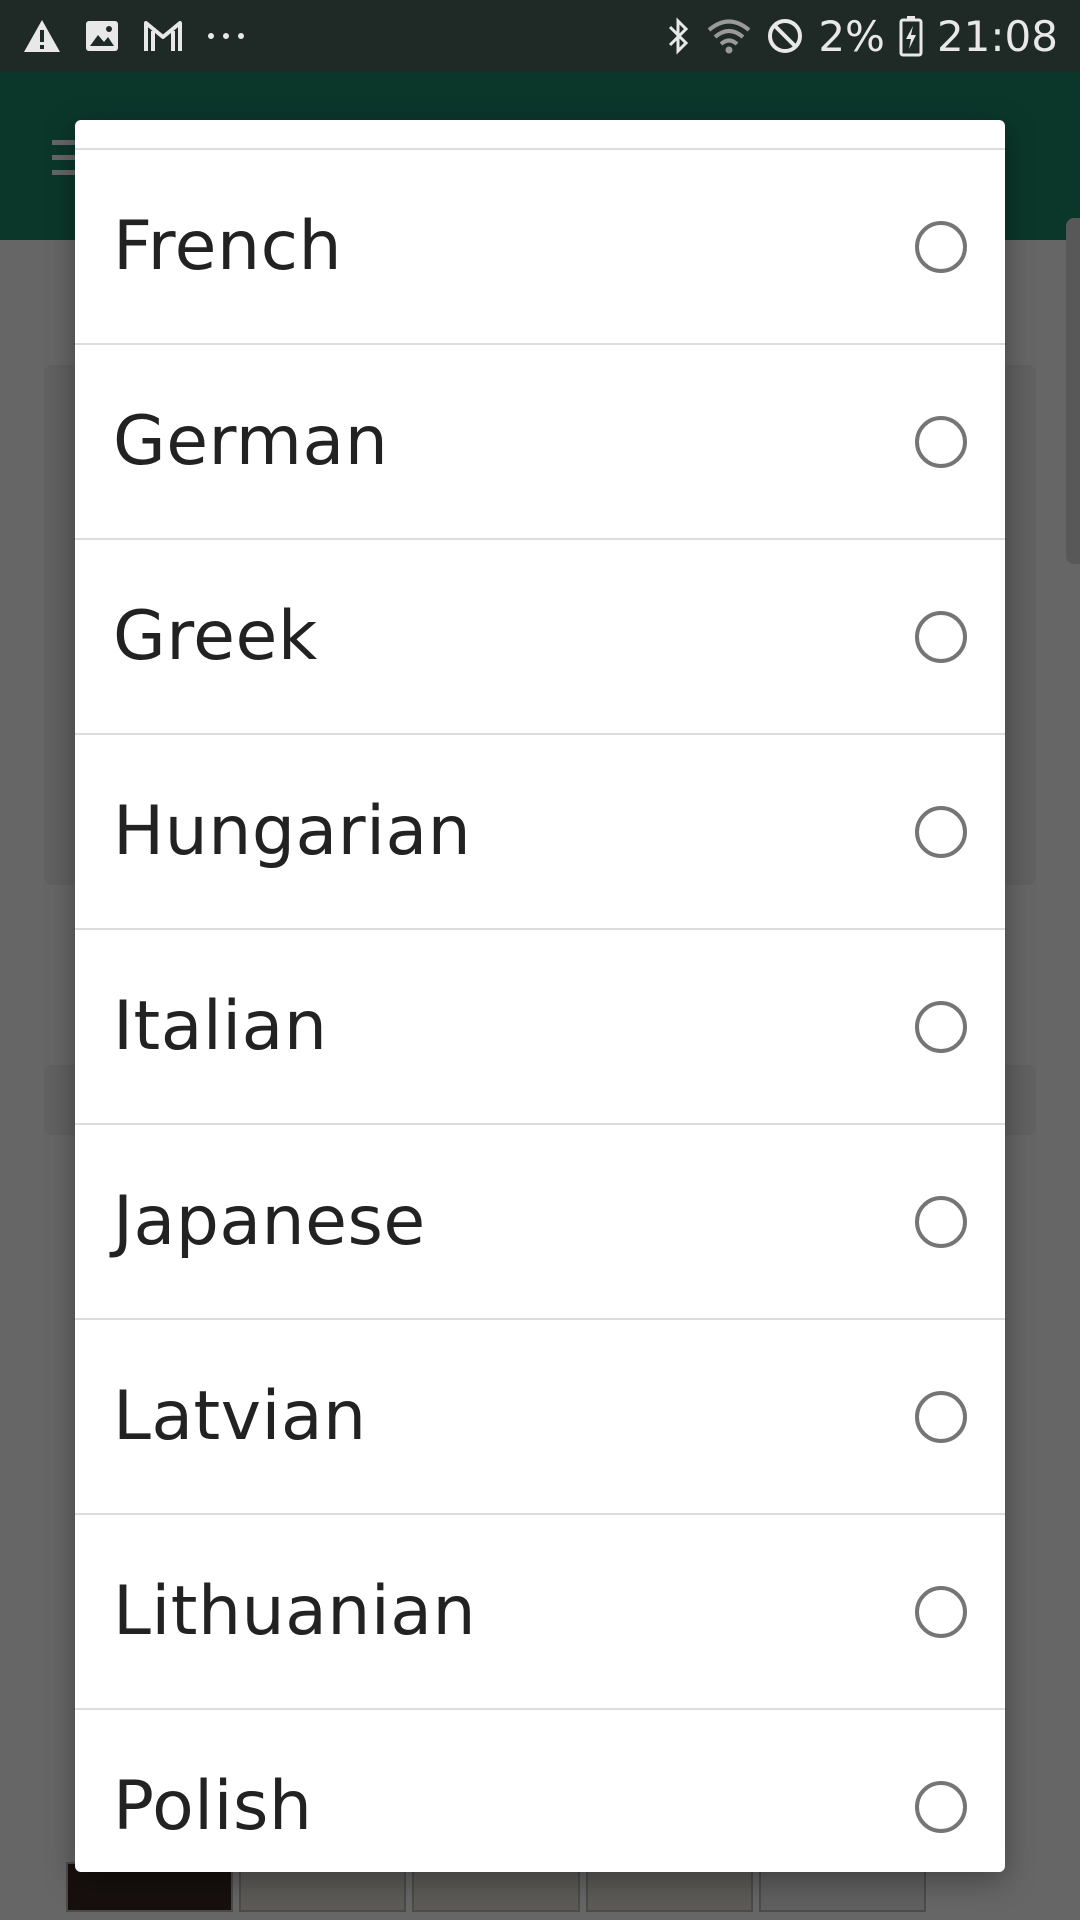  I want to click on list-item-lithuanian: Lithuanian, so click(540, 1610).